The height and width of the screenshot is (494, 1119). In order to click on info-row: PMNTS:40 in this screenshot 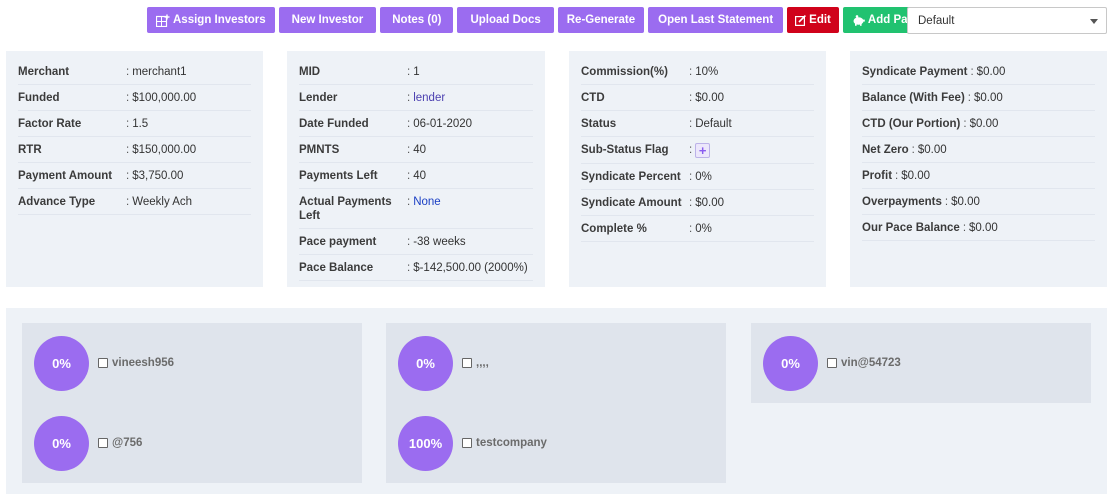, I will do `click(416, 150)`.